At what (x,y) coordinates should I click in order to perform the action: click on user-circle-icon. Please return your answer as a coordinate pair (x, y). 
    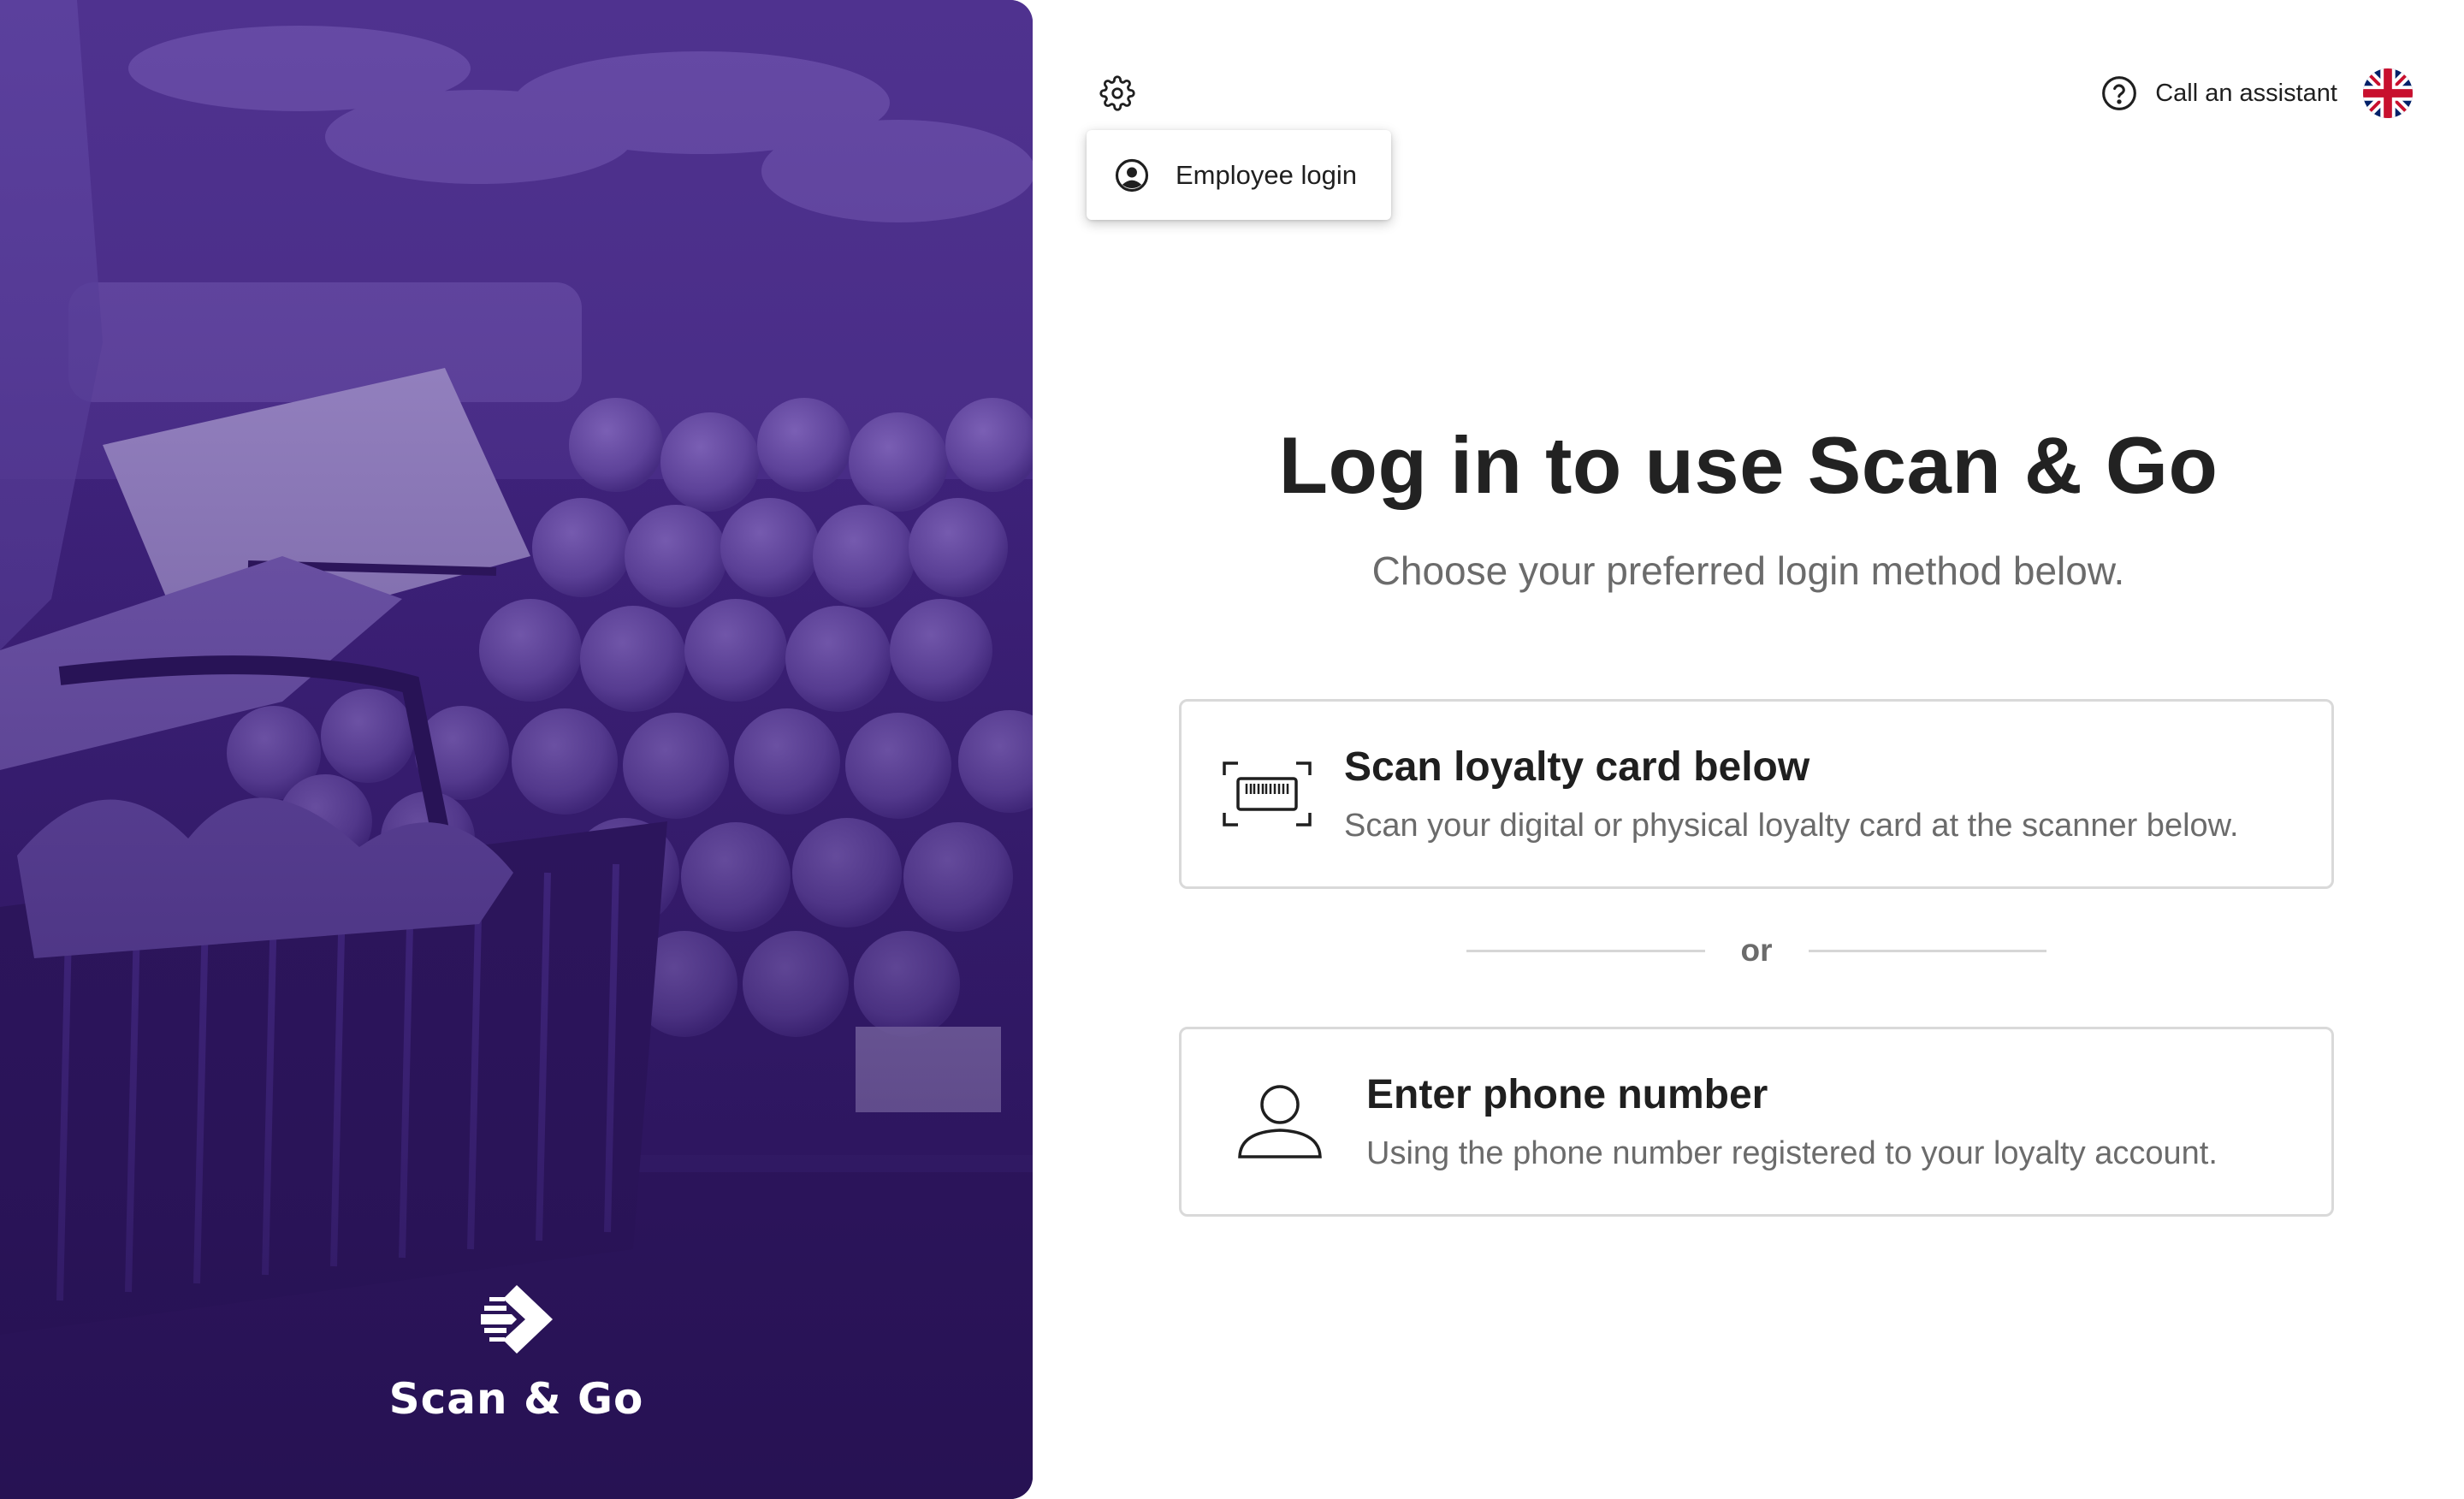
    Looking at the image, I should click on (1132, 175).